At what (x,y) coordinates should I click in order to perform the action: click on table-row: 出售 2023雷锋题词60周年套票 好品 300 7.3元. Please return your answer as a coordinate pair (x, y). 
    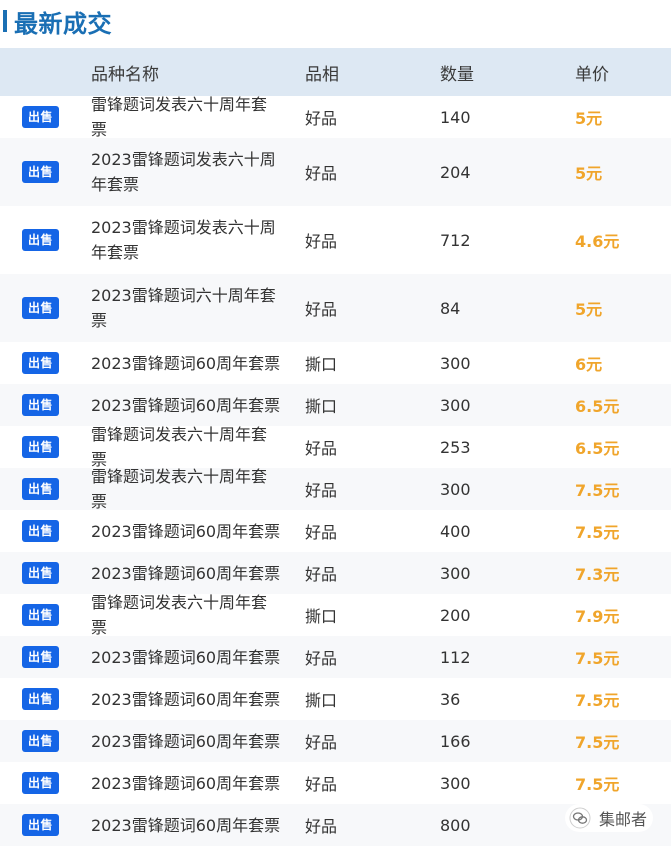
    Looking at the image, I should click on (335, 573).